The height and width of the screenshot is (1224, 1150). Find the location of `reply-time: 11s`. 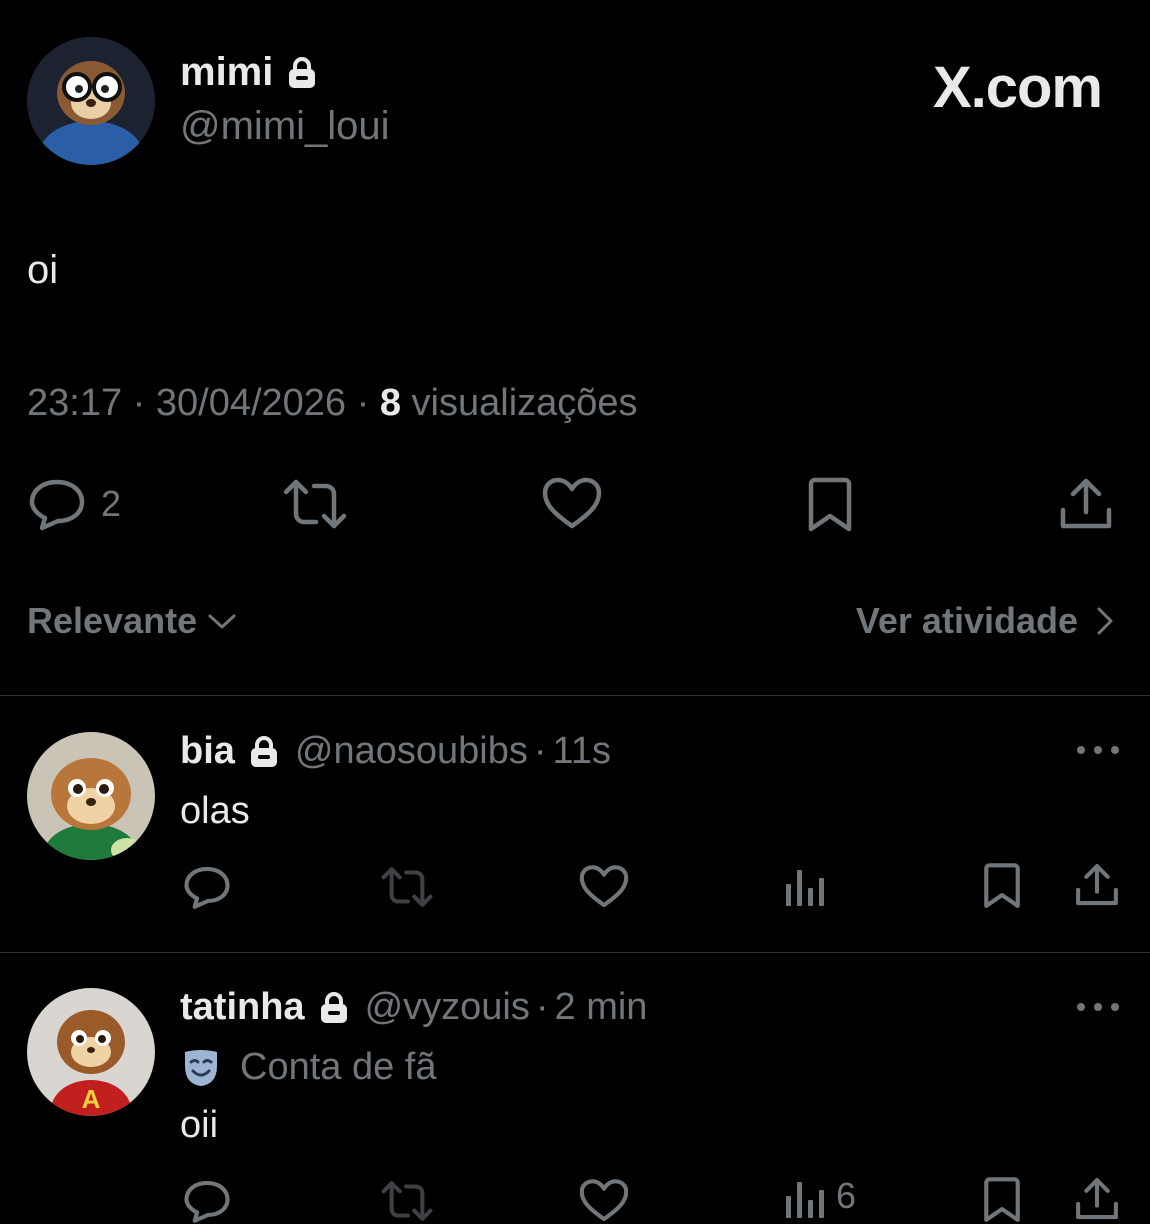

reply-time: 11s is located at coordinates (582, 751).